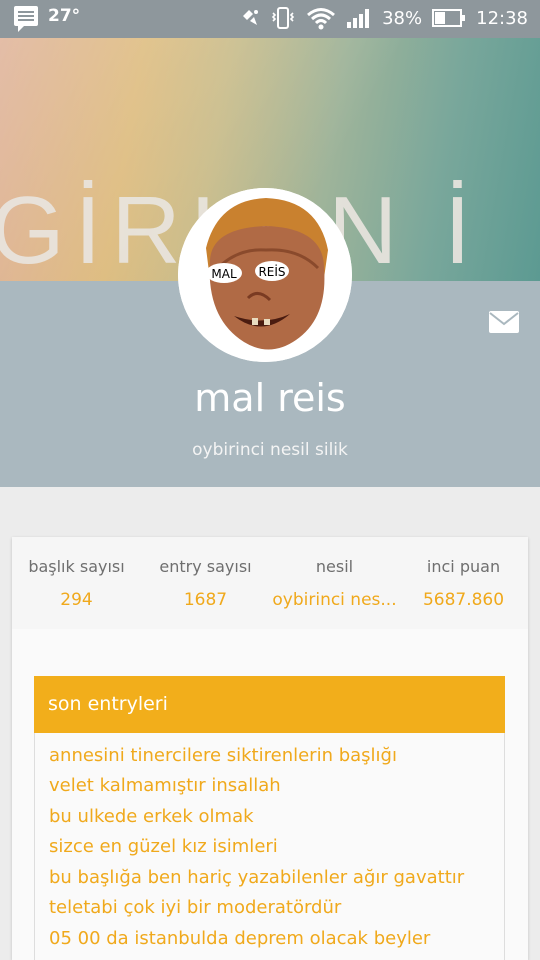 The height and width of the screenshot is (960, 540). What do you see at coordinates (163, 846) in the screenshot?
I see `entry-link: sizce en güzel kız isimleri` at bounding box center [163, 846].